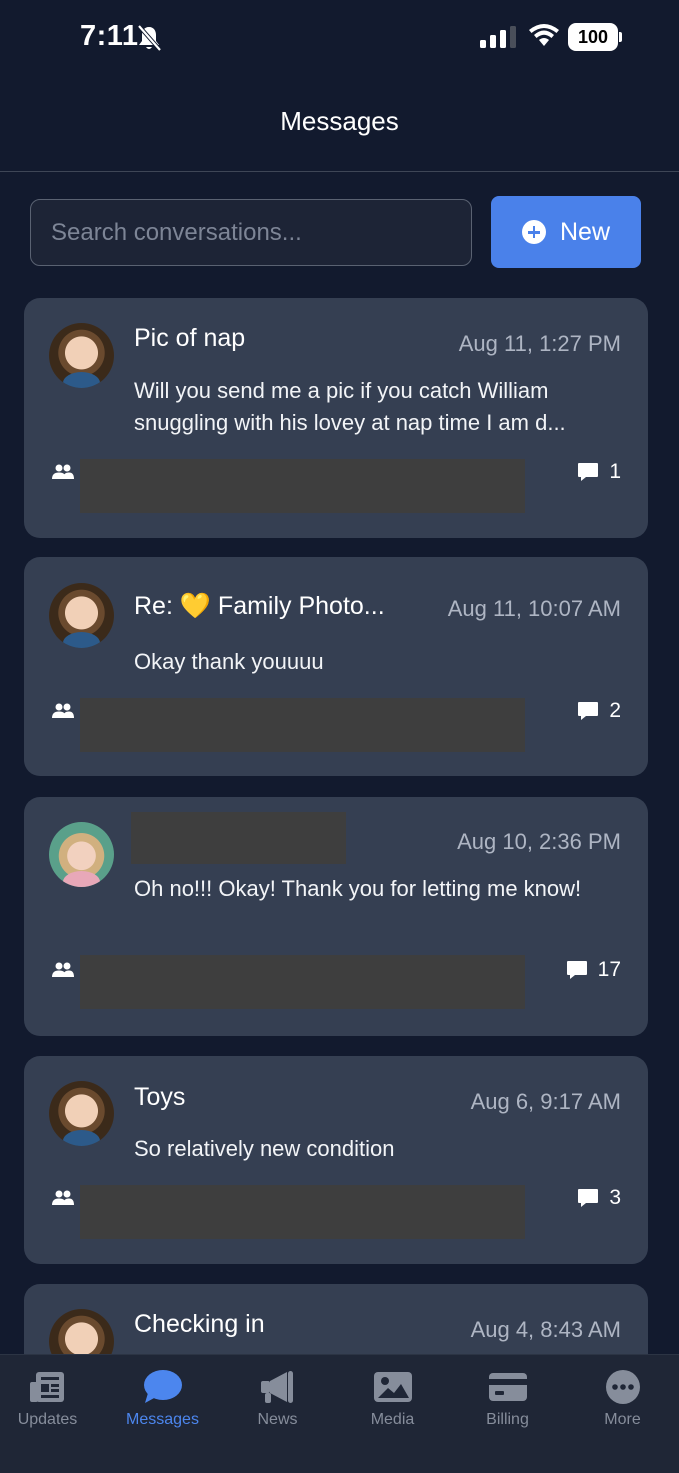 The height and width of the screenshot is (1473, 679). What do you see at coordinates (160, 1097) in the screenshot?
I see `conversation-title: Toys` at bounding box center [160, 1097].